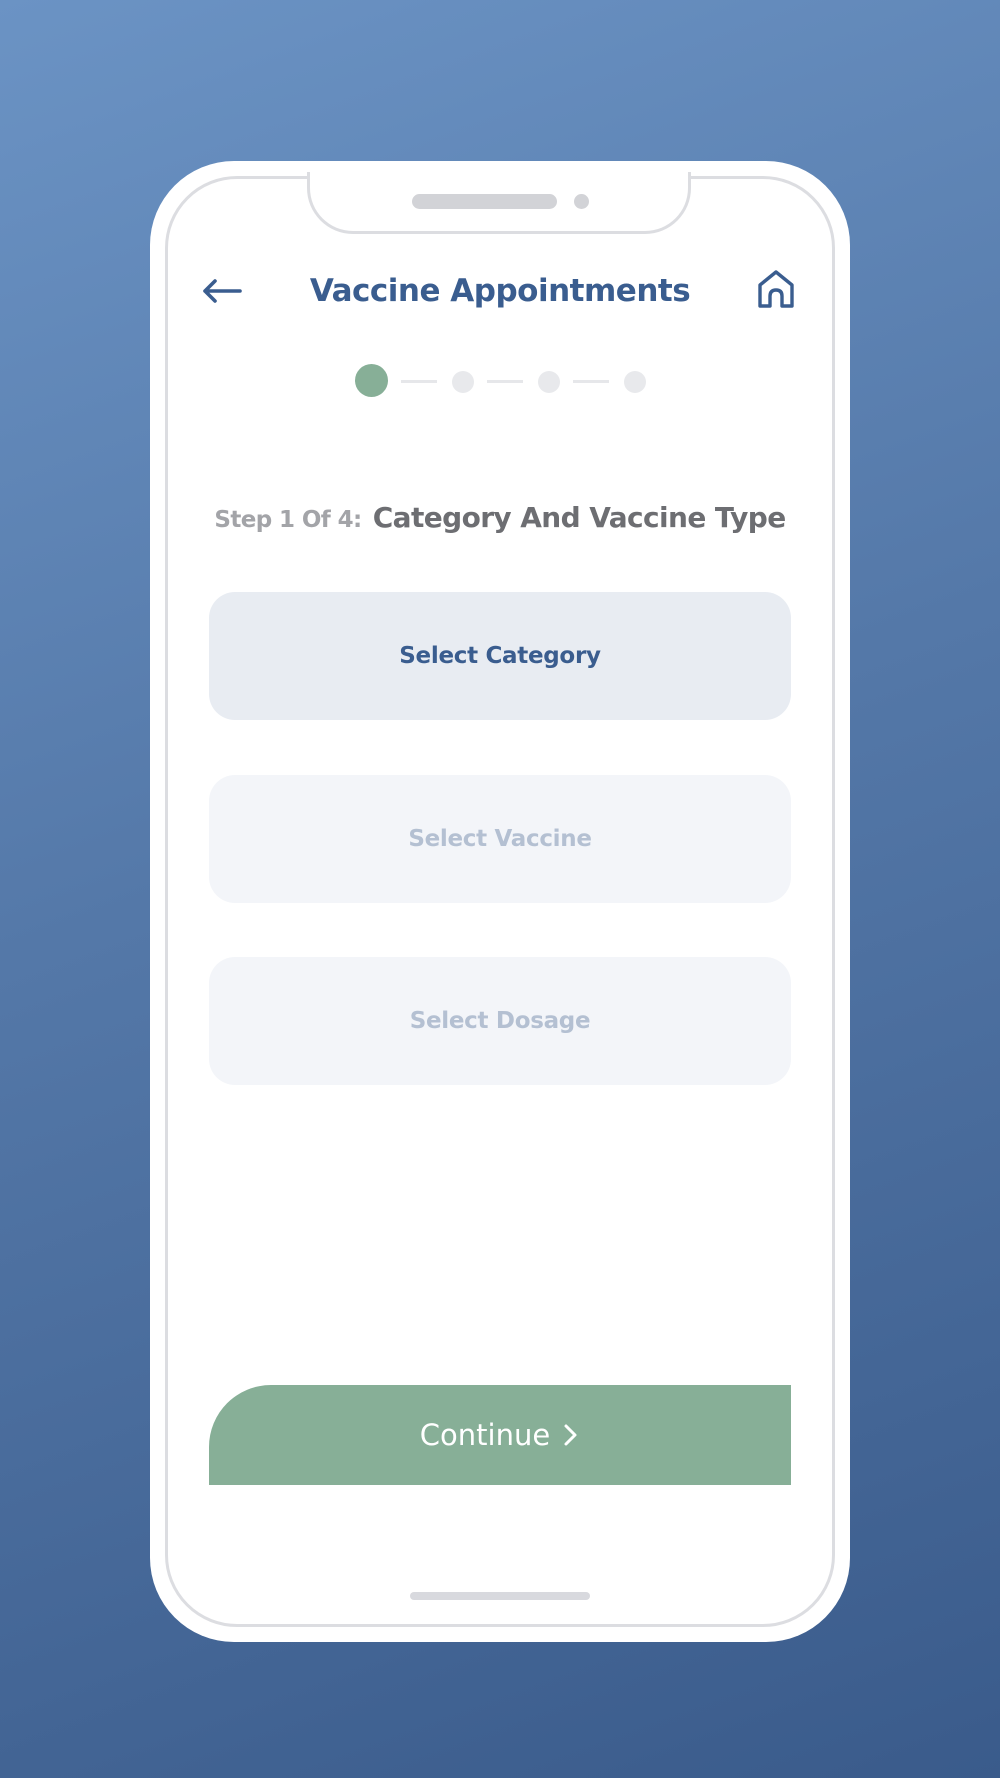 Image resolution: width=1000 pixels, height=1778 pixels. What do you see at coordinates (500, 839) in the screenshot?
I see `select-vaccine-button: Select Vaccine` at bounding box center [500, 839].